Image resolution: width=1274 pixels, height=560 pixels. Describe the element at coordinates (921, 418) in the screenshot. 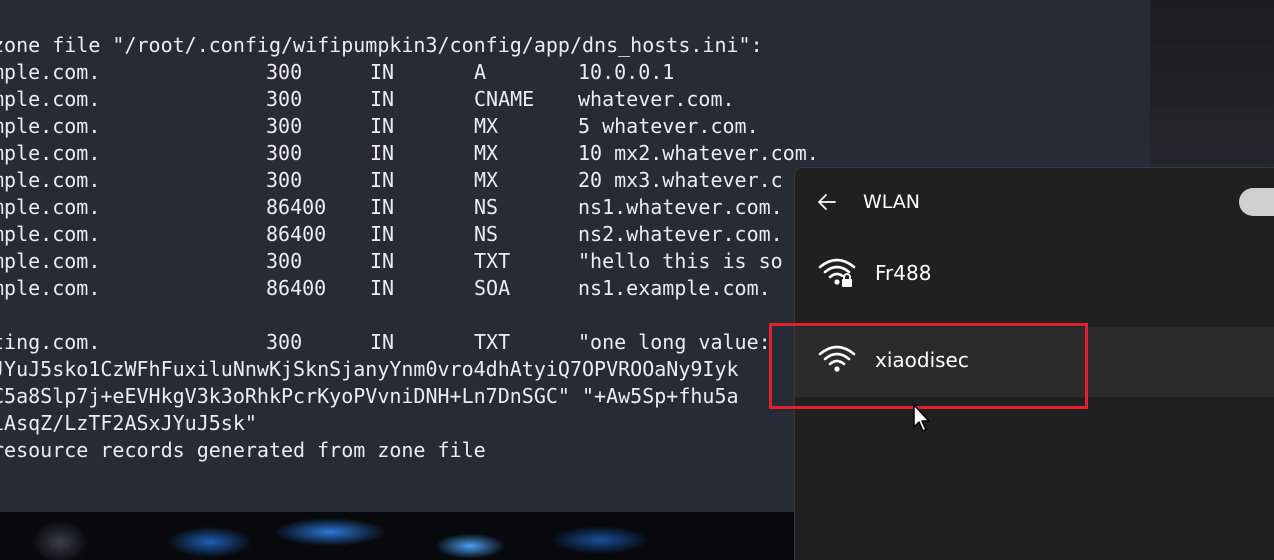

I see `mouse-cursor-icon` at that location.